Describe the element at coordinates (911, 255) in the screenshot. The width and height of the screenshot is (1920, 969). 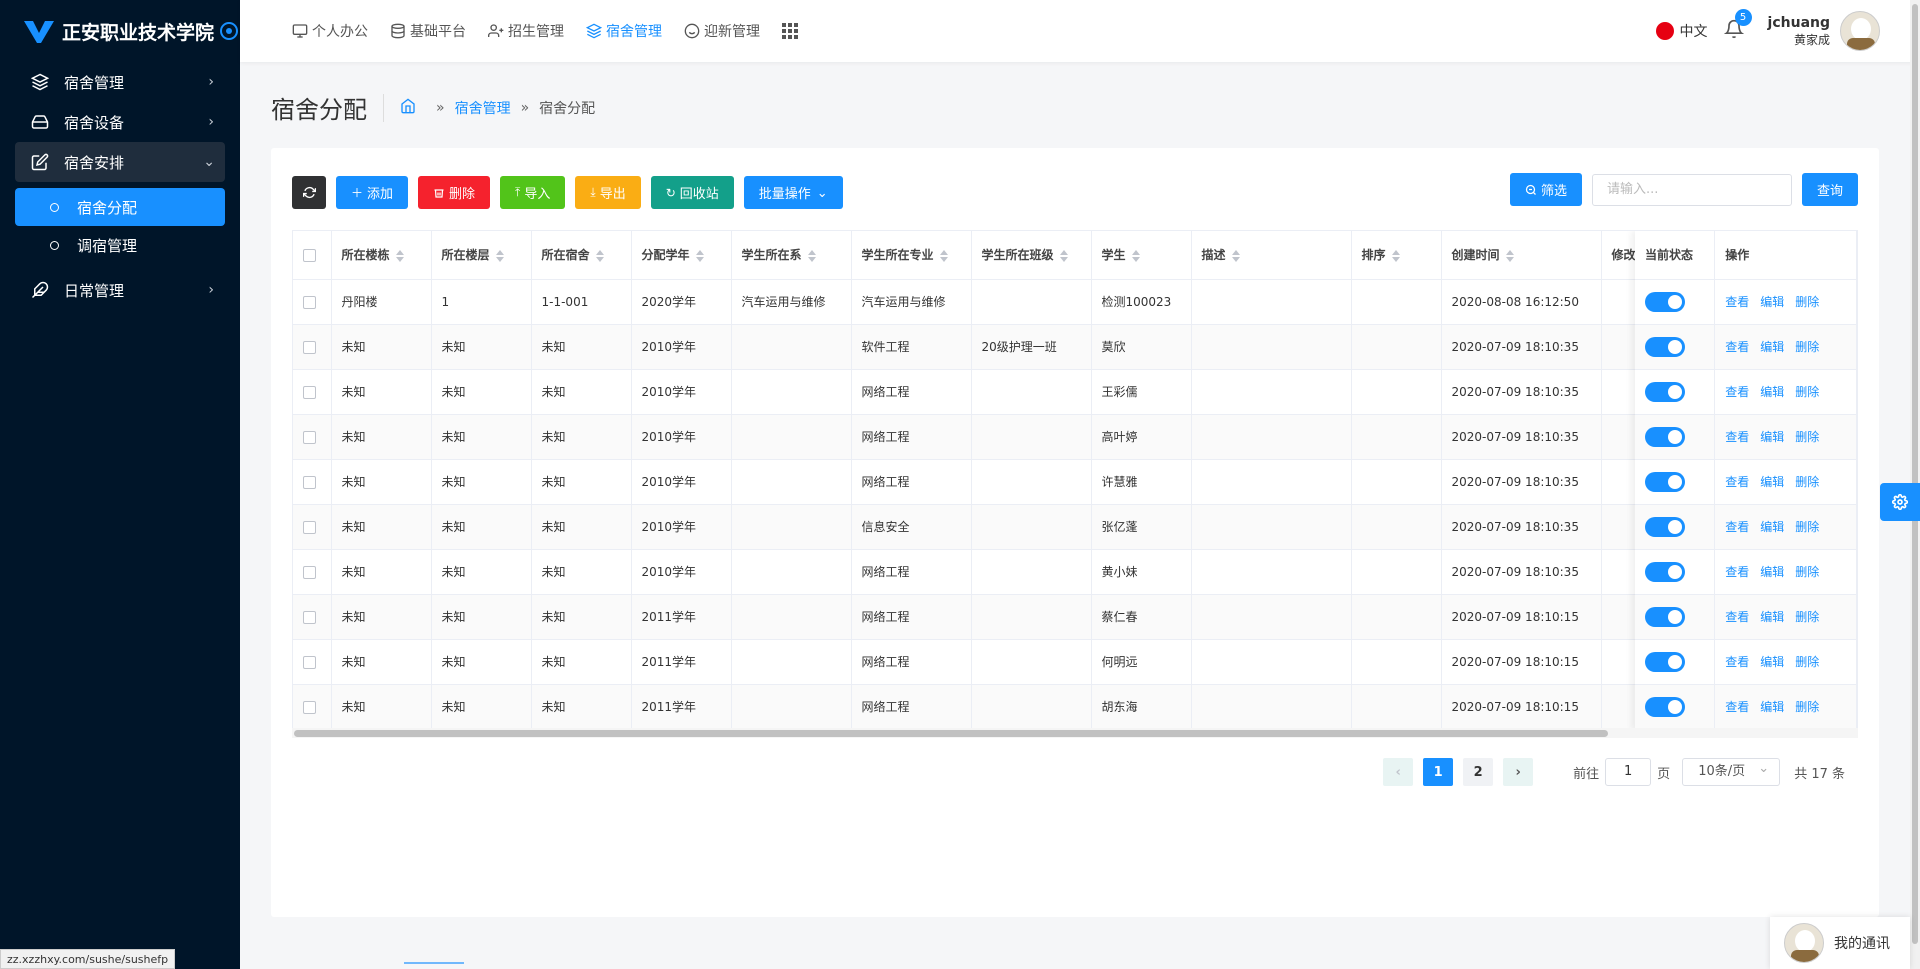
I see `column-header: 学生所在专业` at that location.